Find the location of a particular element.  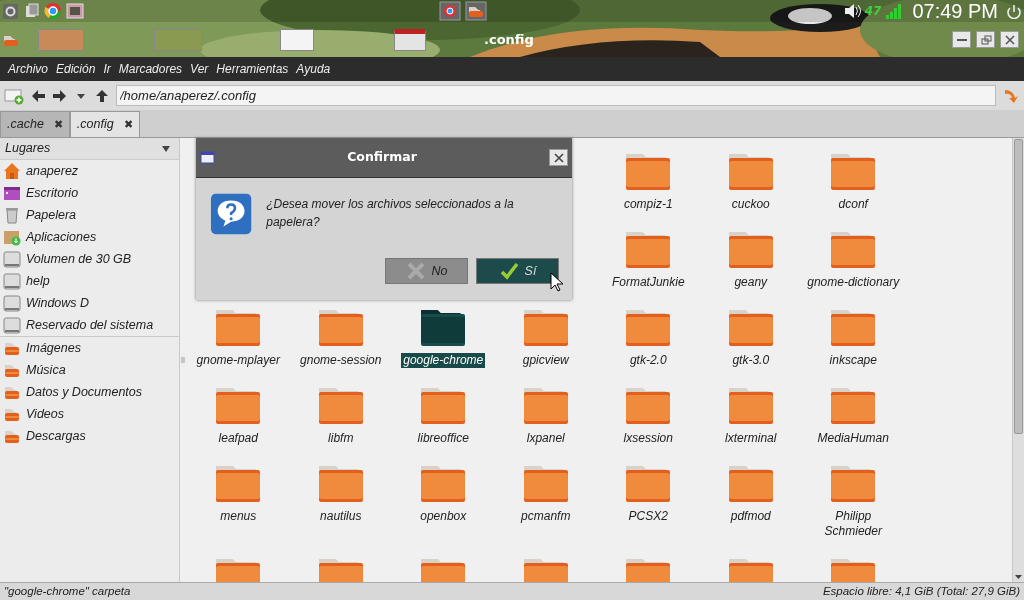

file-name: gnome-mplayer is located at coordinates (238, 360).